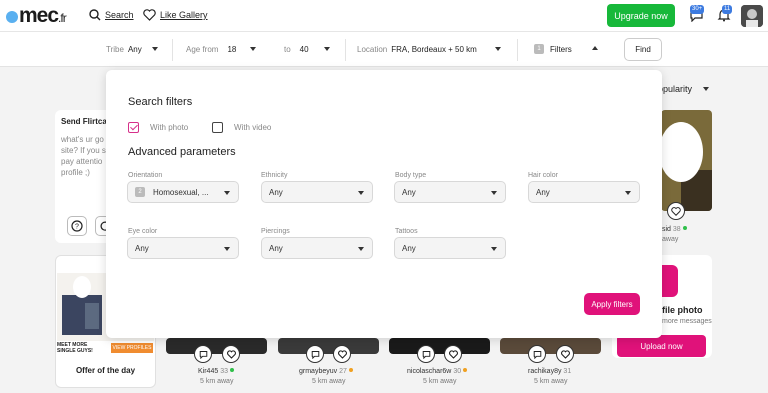 The width and height of the screenshot is (768, 393). Describe the element at coordinates (584, 192) in the screenshot. I see `hair-color-select: Any` at that location.